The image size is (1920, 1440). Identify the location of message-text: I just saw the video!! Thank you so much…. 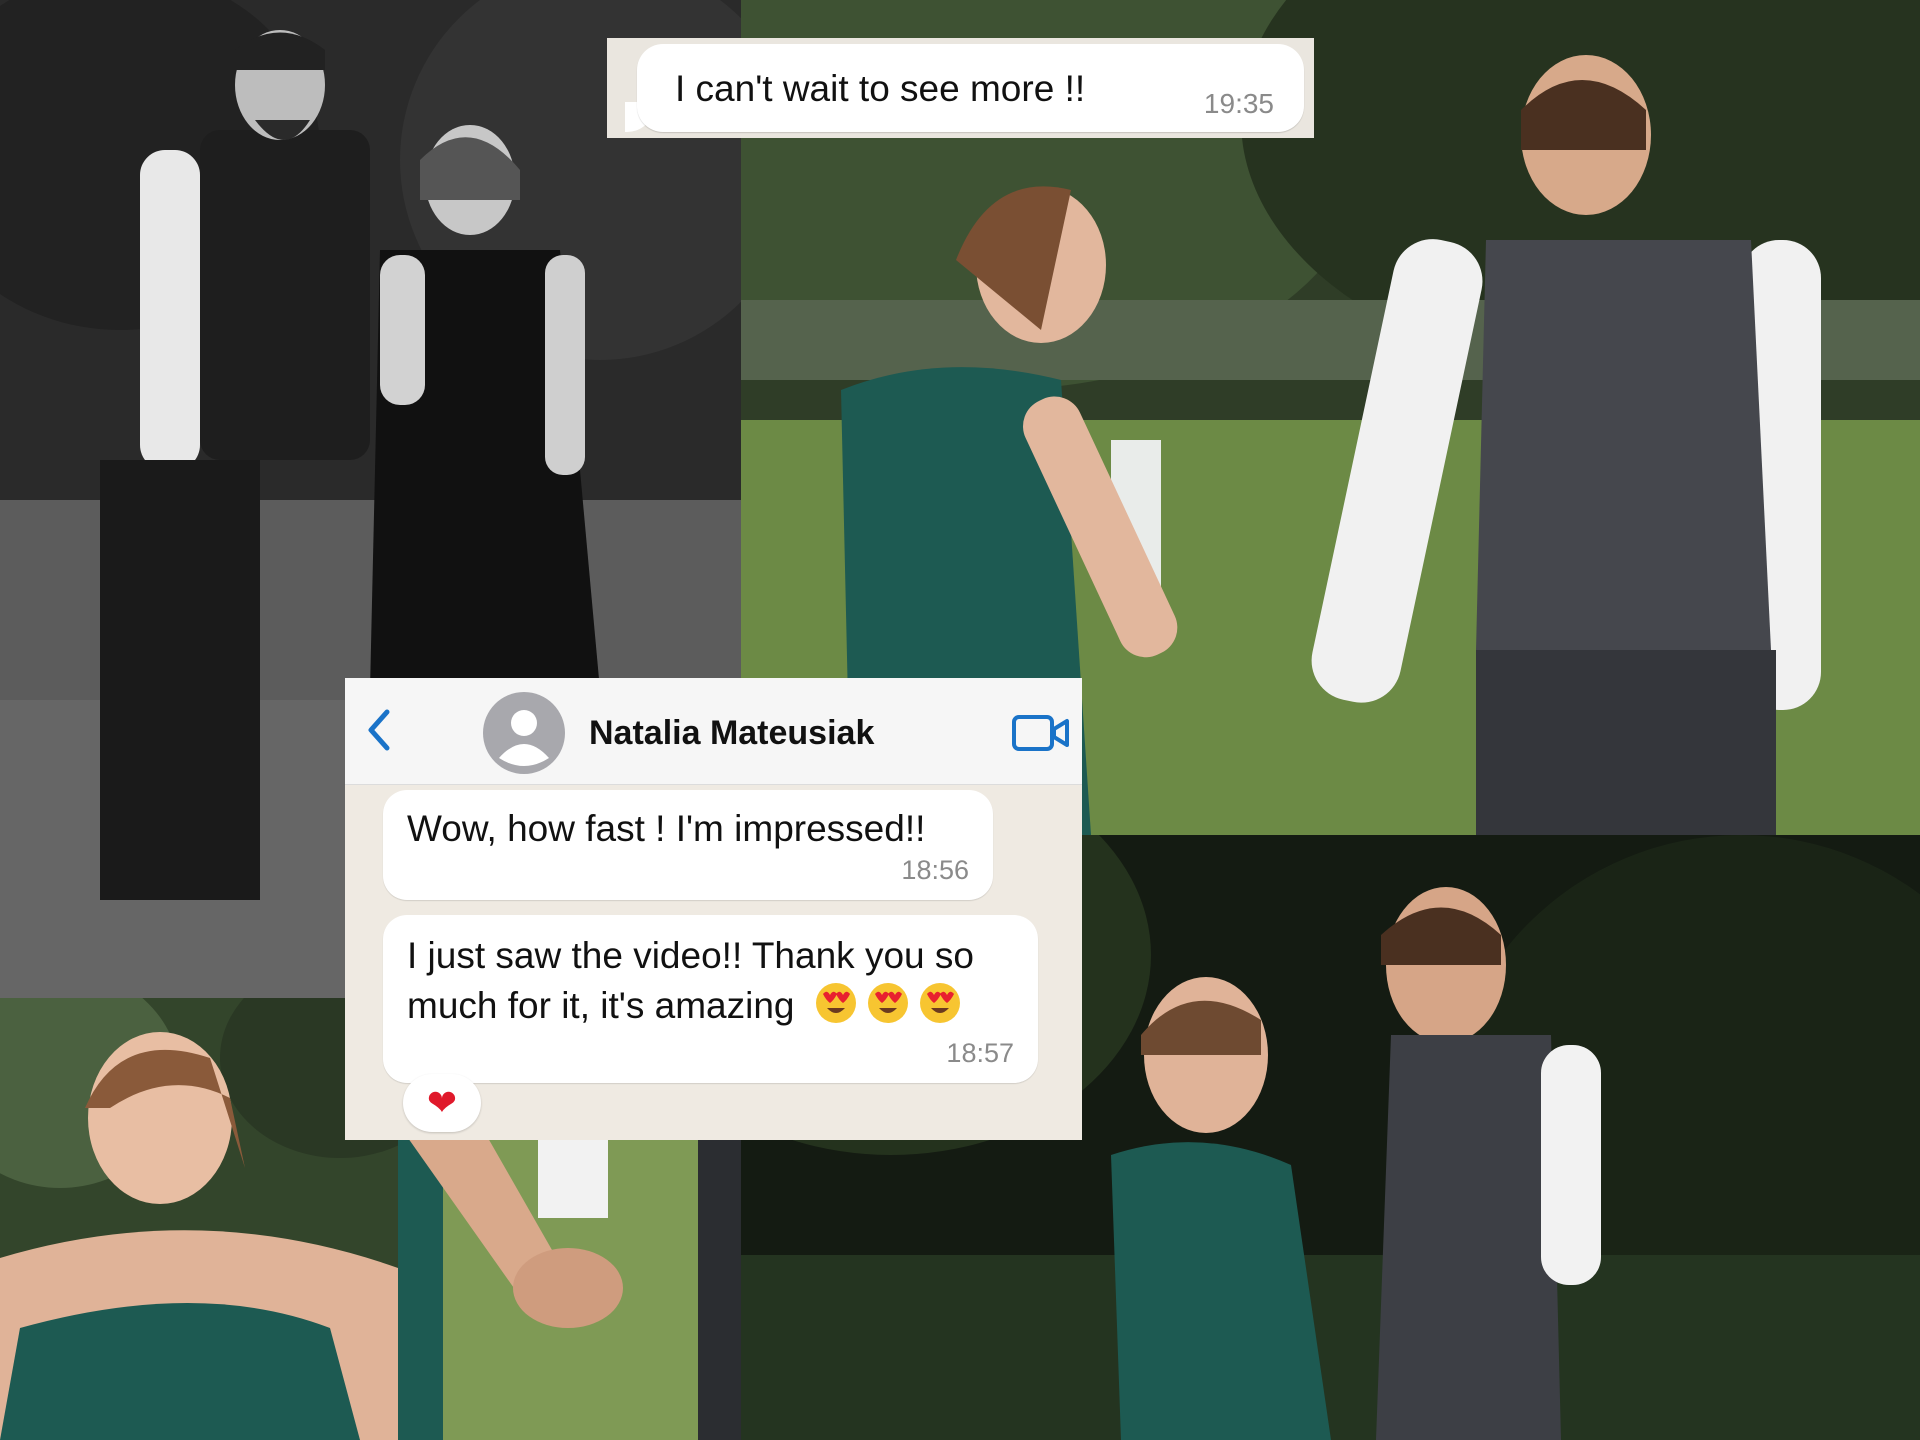
(717, 981).